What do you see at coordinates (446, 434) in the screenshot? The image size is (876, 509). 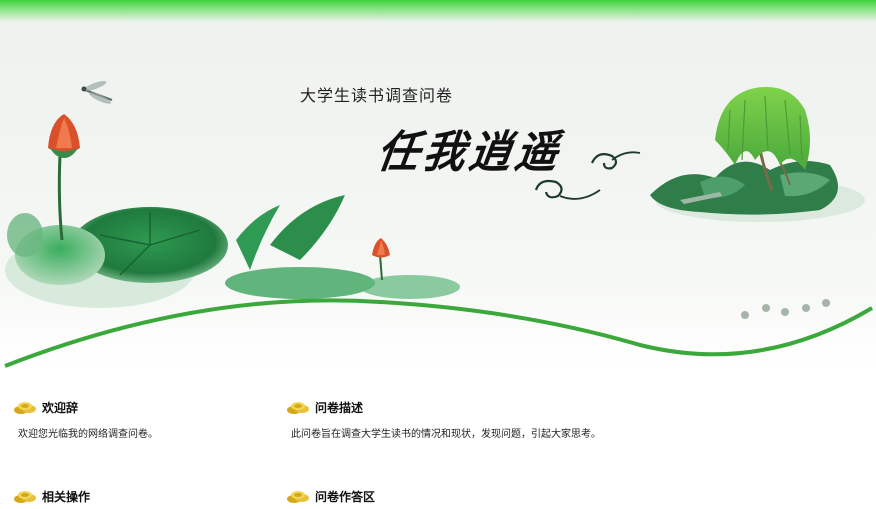 I see `survey-description-text: 此问卷旨在调查大学生读书的情况和现状，发现问题，引起大家思考。` at bounding box center [446, 434].